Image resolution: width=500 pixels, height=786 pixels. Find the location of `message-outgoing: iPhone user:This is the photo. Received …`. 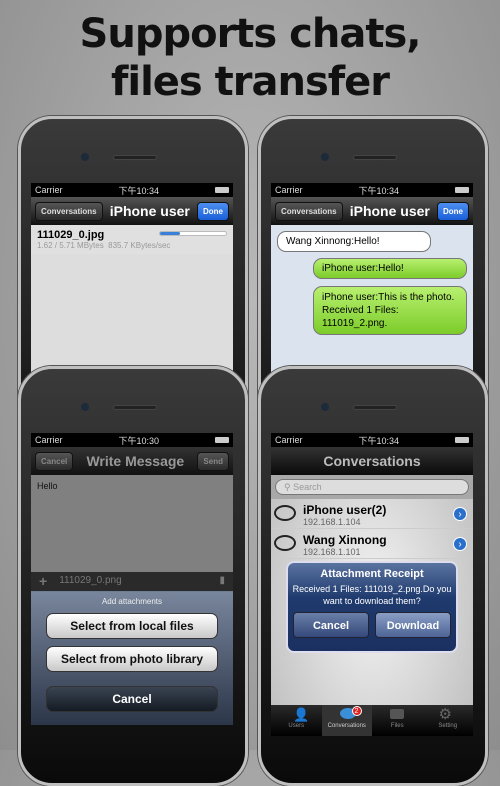

message-outgoing: iPhone user:This is the photo. Received … is located at coordinates (390, 310).